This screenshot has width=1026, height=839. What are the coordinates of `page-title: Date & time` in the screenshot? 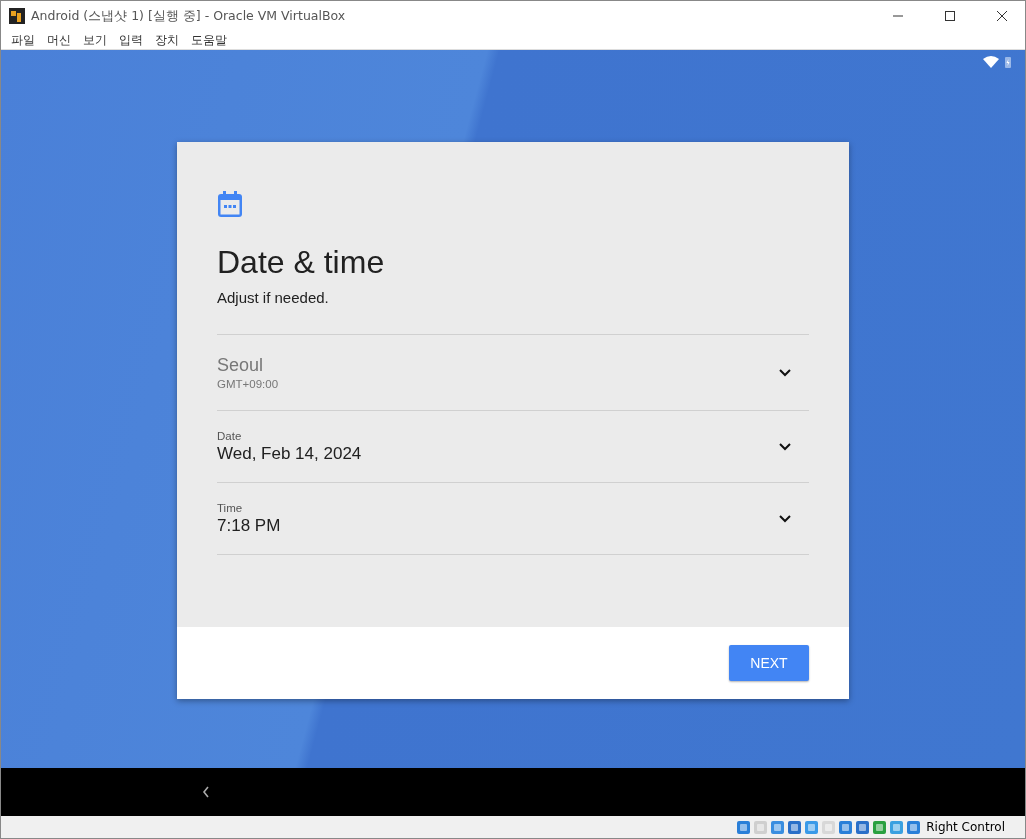 It's located at (301, 262).